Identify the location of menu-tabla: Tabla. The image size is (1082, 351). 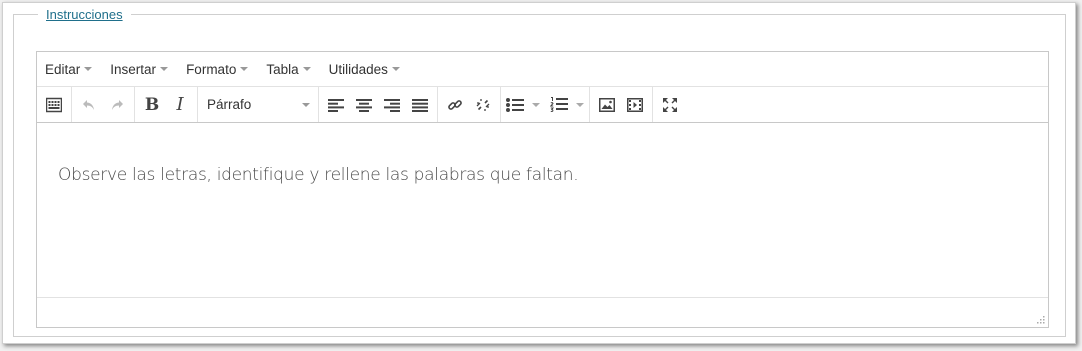
(288, 69).